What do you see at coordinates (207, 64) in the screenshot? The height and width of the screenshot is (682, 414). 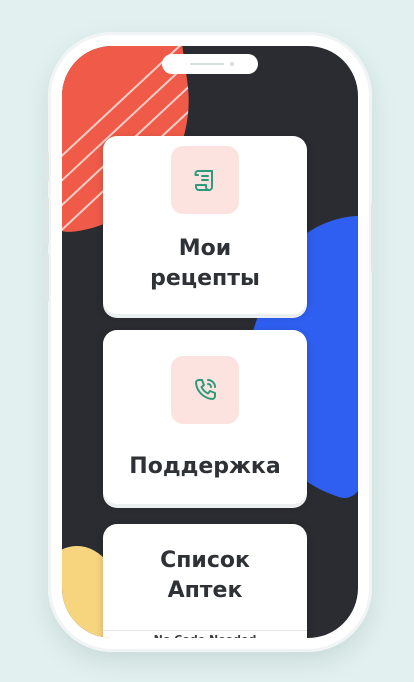 I see `speaker-bar` at bounding box center [207, 64].